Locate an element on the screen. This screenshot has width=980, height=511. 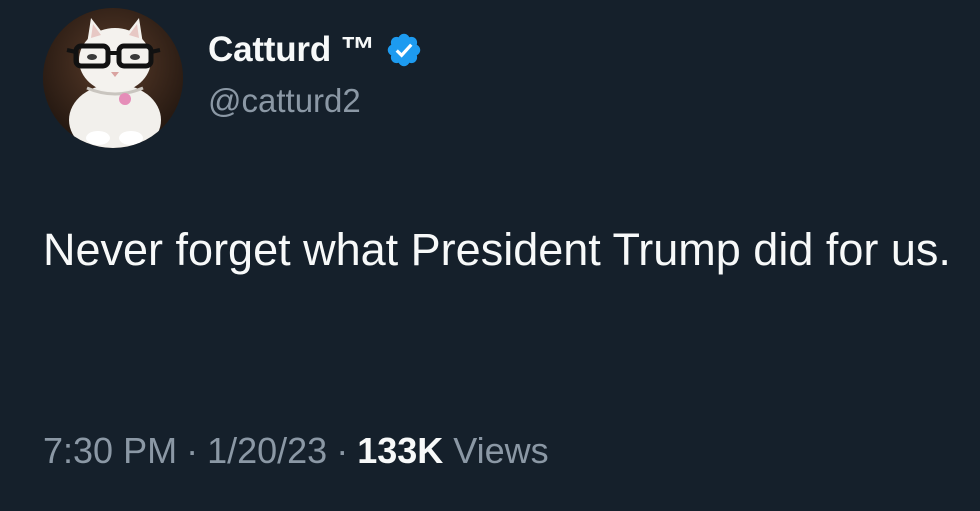
tweet-meta: 7:30 PM · 1/20/23 · 133K Views is located at coordinates (296, 451).